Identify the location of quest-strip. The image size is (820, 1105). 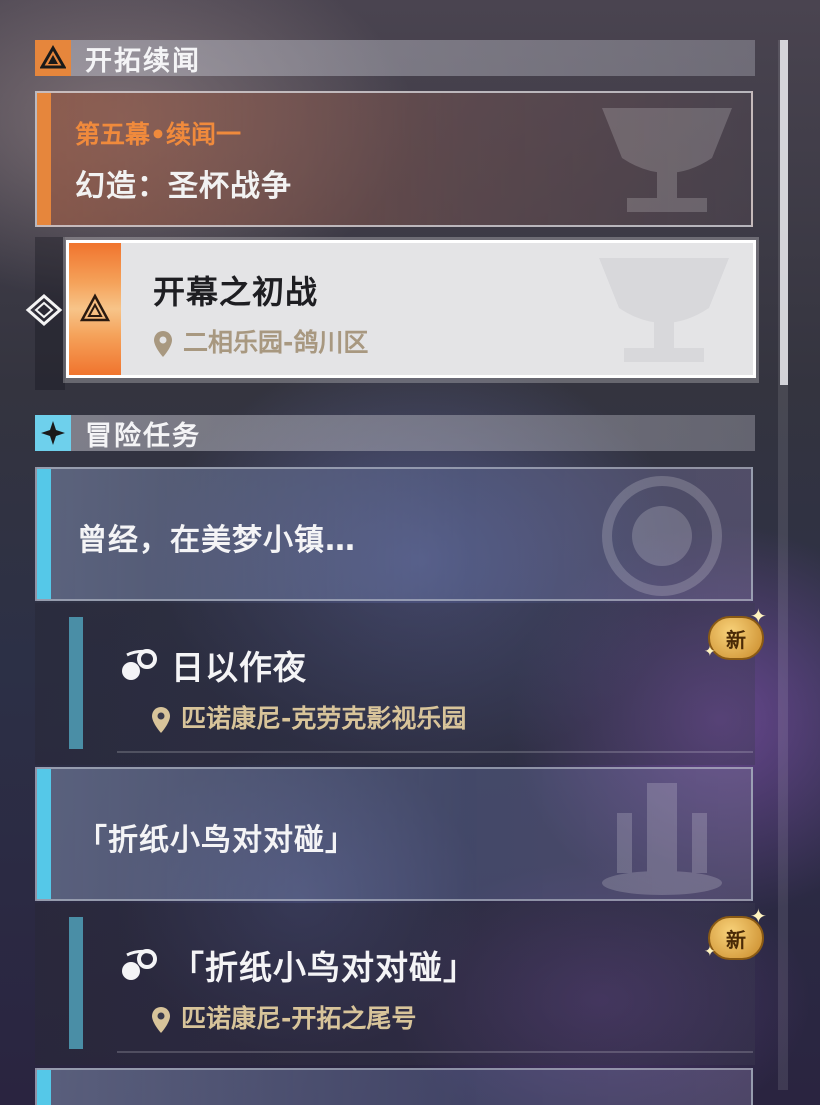
(95, 309).